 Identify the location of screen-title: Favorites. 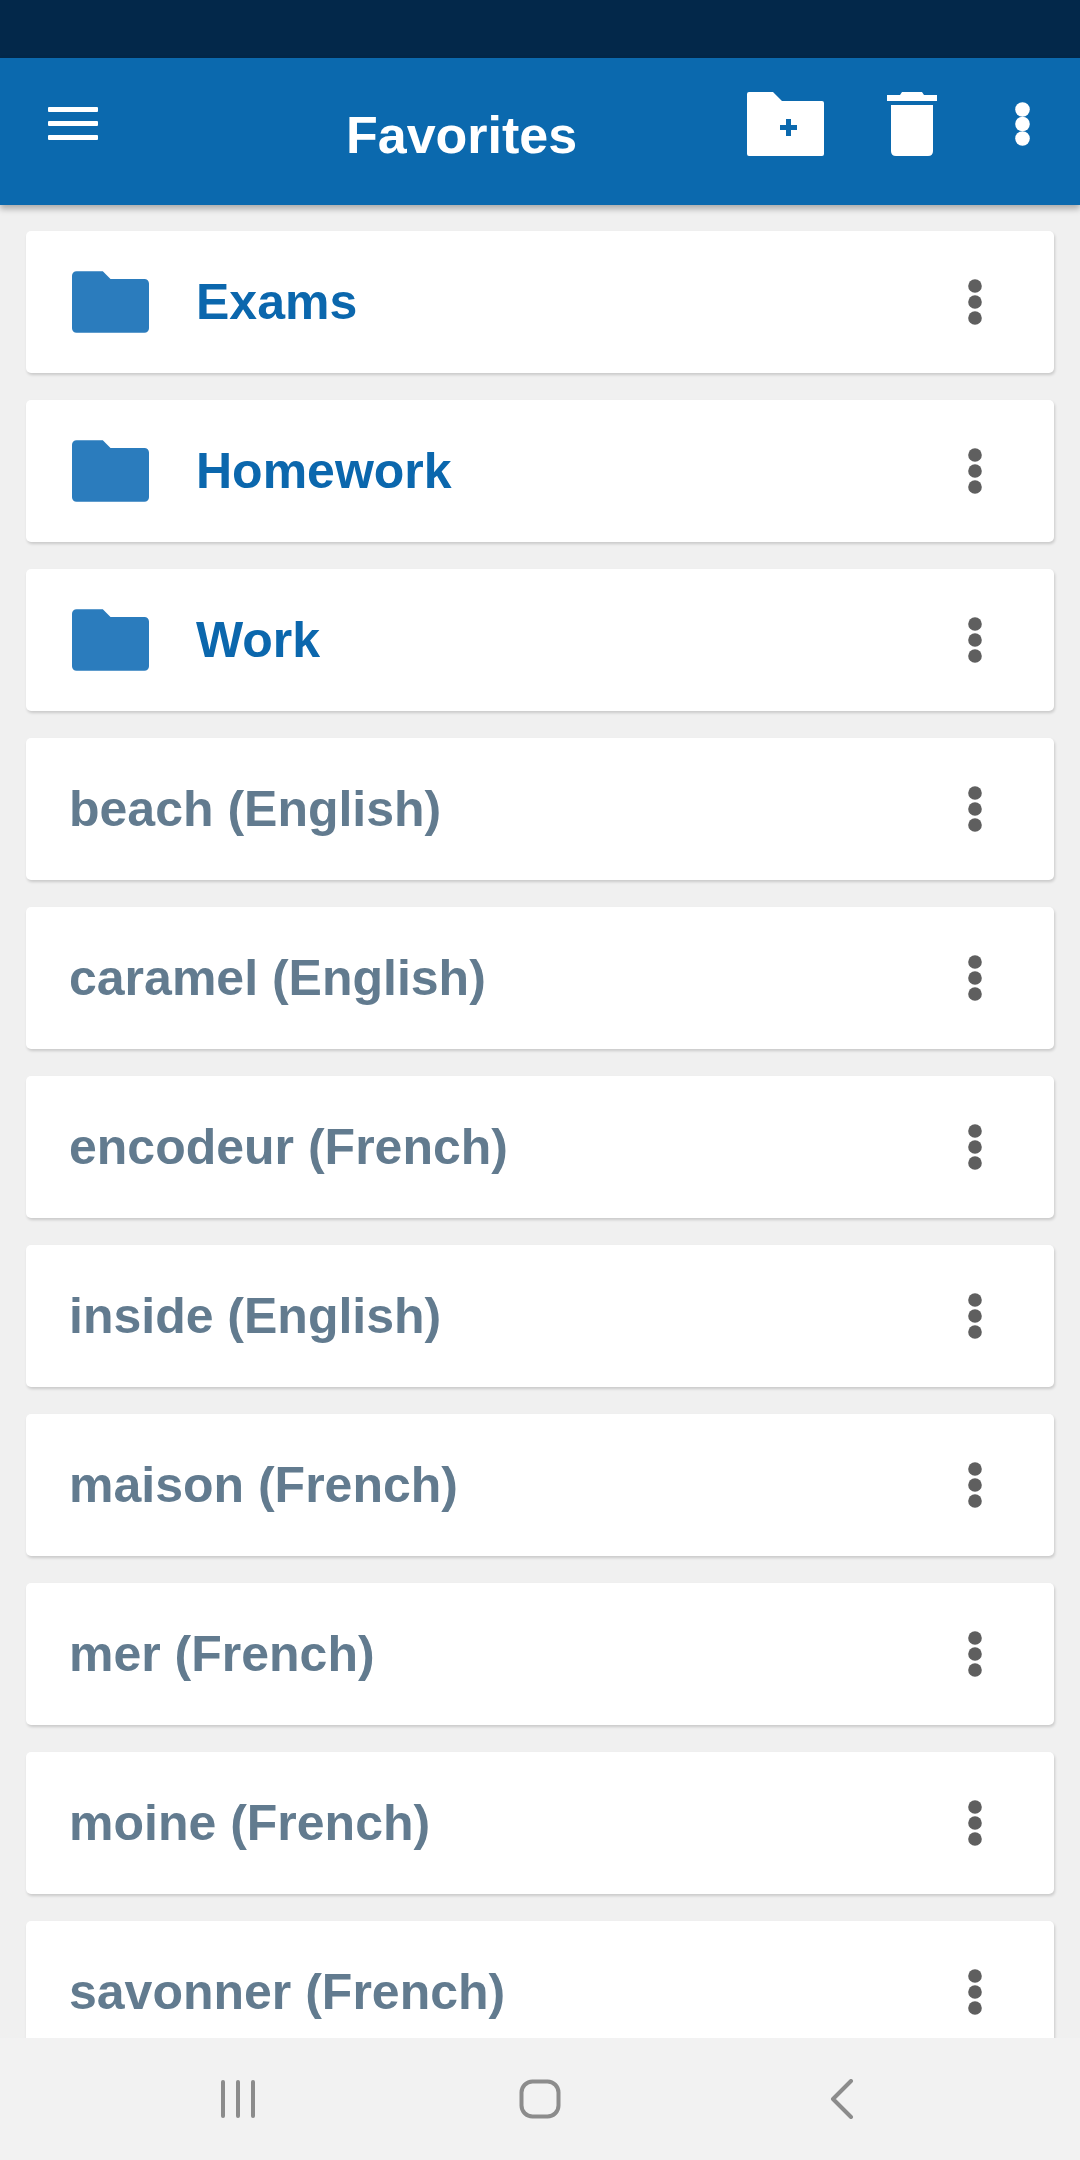
(462, 135).